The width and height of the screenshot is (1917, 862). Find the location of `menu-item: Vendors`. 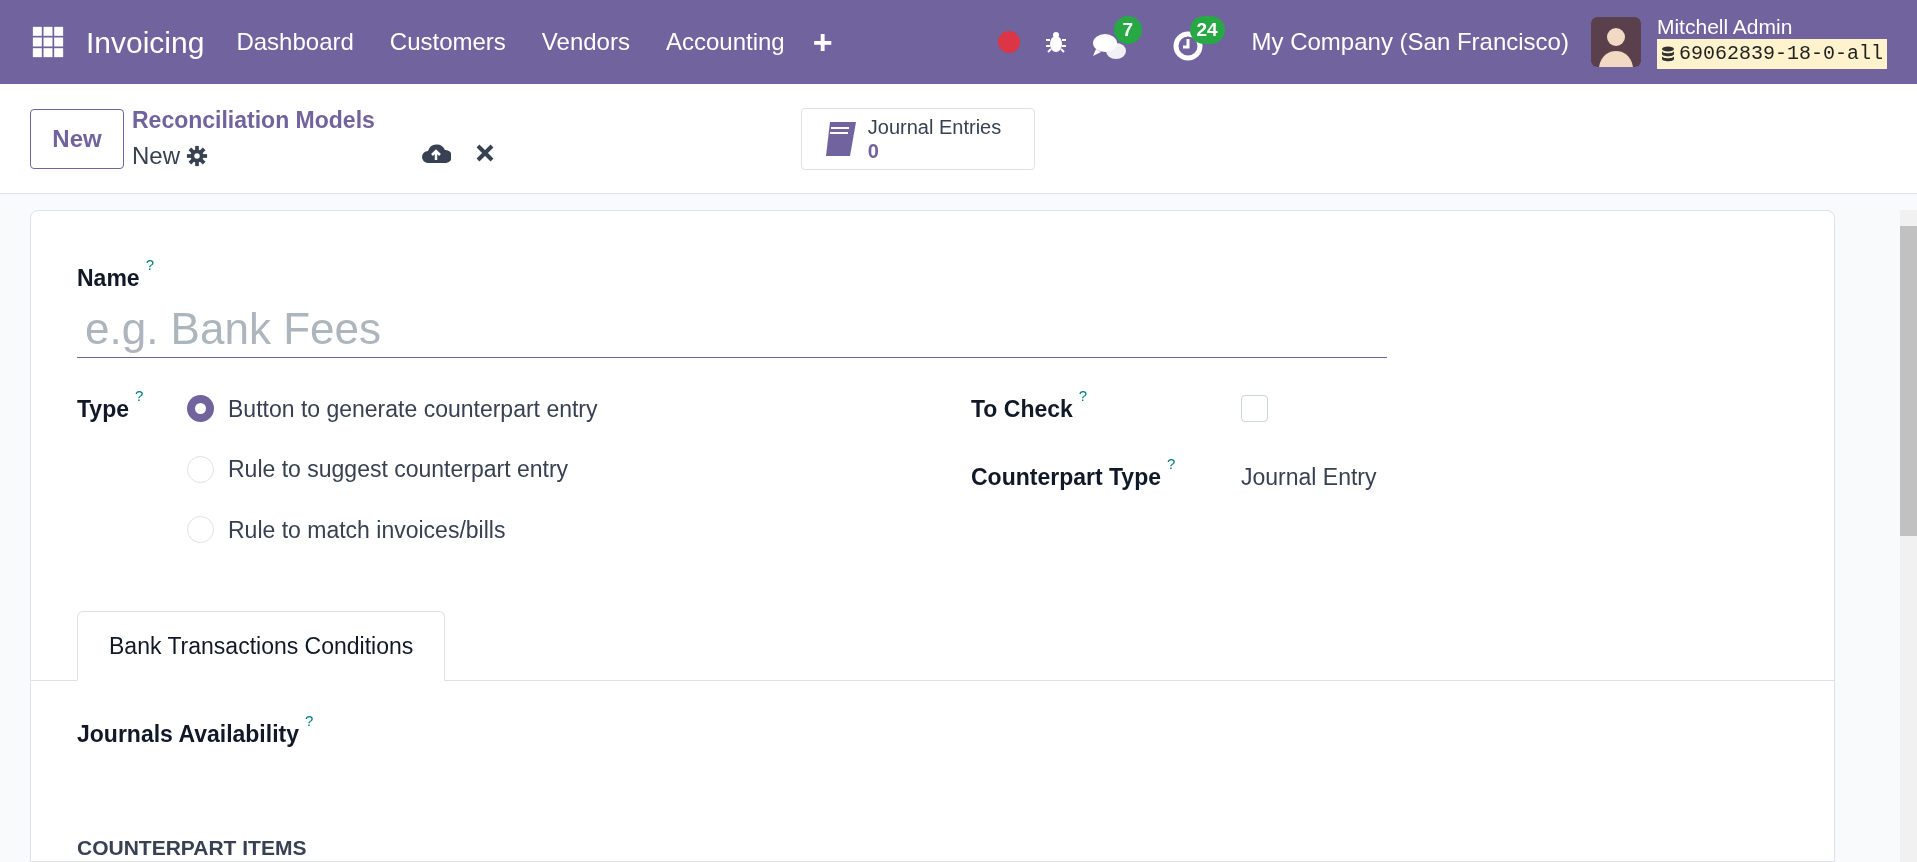

menu-item: Vendors is located at coordinates (585, 42).